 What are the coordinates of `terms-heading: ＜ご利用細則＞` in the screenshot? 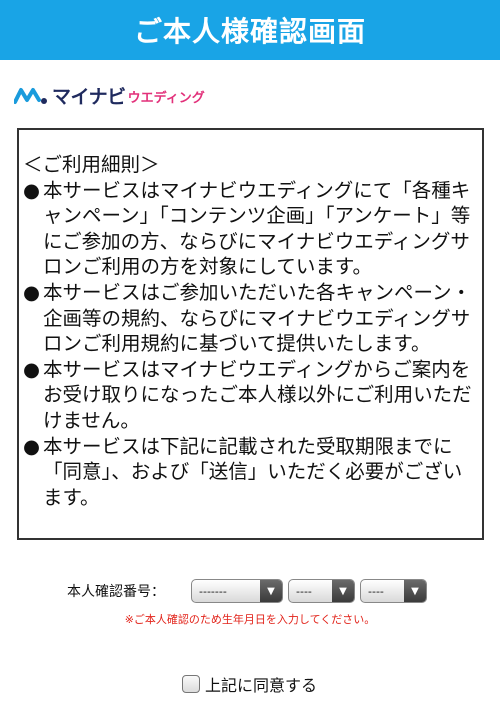 It's located at (91, 164).